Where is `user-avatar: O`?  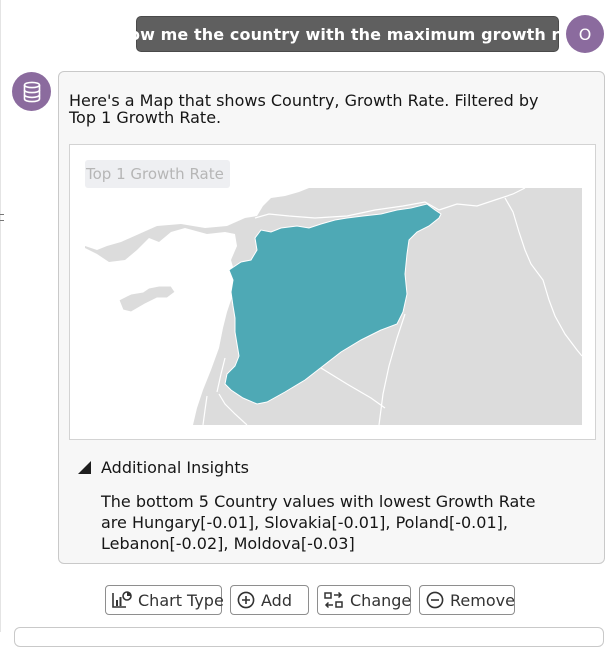
user-avatar: O is located at coordinates (585, 34).